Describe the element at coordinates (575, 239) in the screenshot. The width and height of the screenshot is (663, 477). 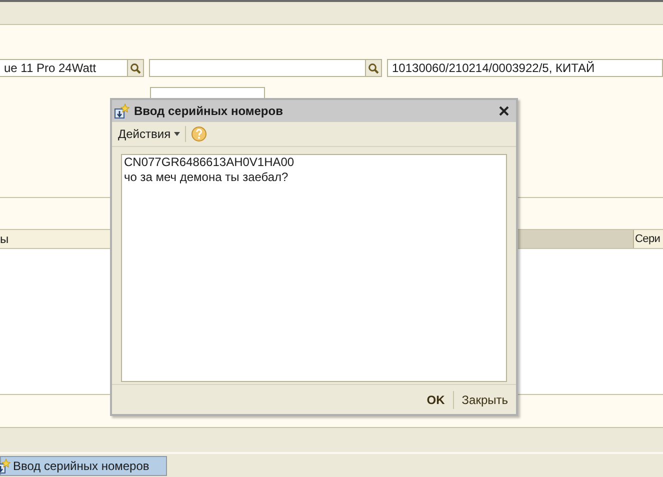
I see `column-header` at that location.